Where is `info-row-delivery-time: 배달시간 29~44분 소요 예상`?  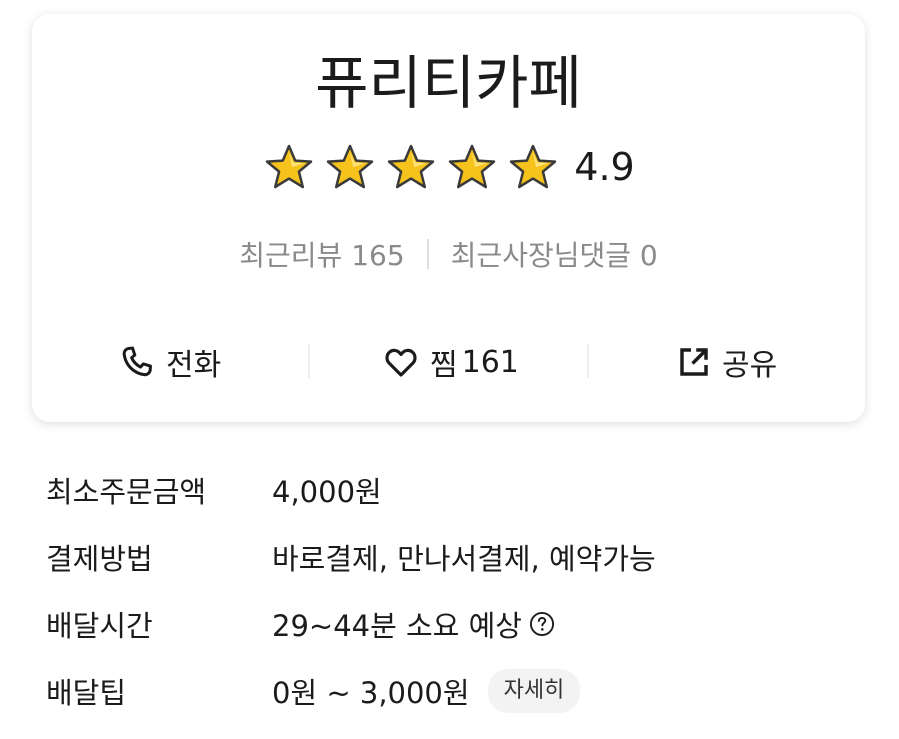 info-row-delivery-time: 배달시간 29~44분 소요 예상 is located at coordinates (456, 623).